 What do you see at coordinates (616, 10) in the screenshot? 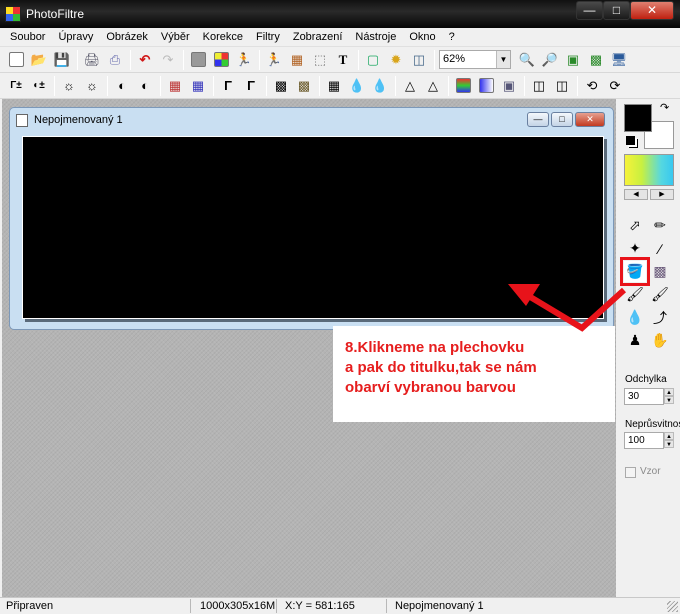
I see `maximize-button: □` at bounding box center [616, 10].